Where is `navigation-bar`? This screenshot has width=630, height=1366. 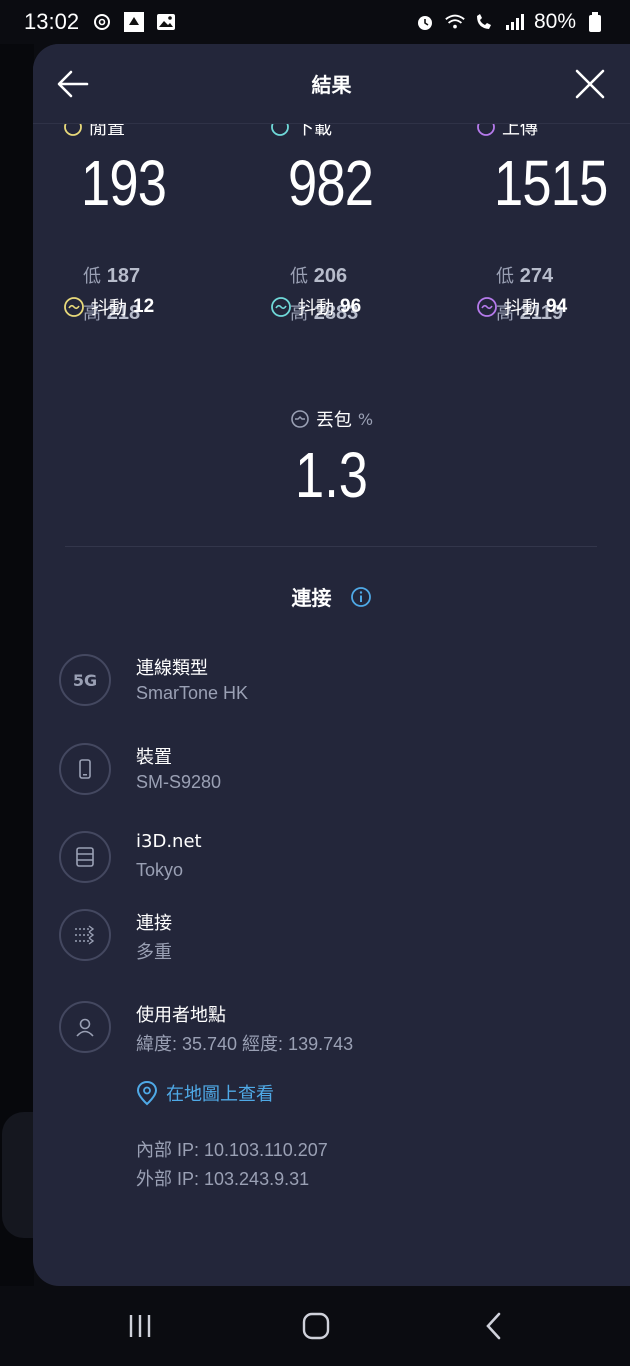 navigation-bar is located at coordinates (315, 1326).